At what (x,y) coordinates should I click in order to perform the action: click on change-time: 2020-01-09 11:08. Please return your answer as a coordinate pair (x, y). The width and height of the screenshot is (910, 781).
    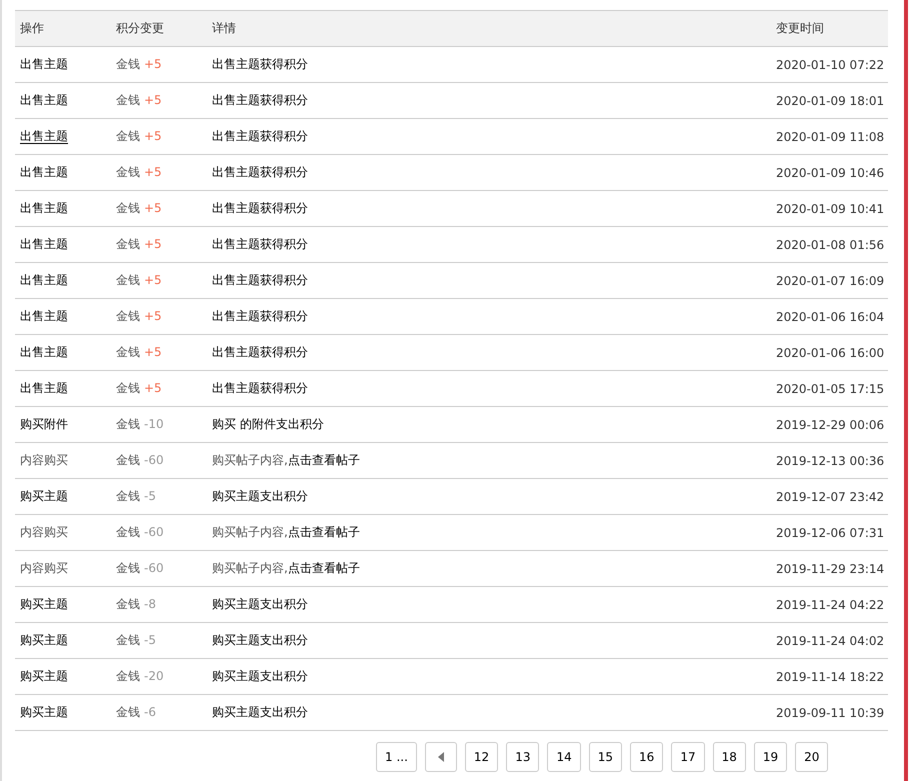
    Looking at the image, I should click on (830, 137).